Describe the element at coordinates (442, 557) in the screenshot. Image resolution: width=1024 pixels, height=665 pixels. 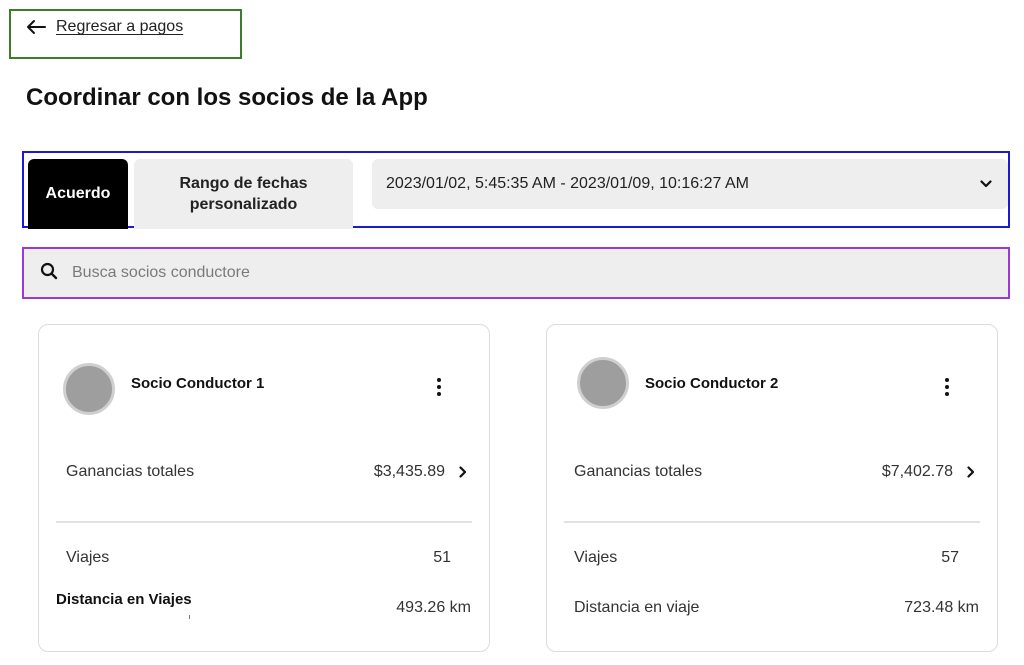
I see `trips-value: 51` at that location.